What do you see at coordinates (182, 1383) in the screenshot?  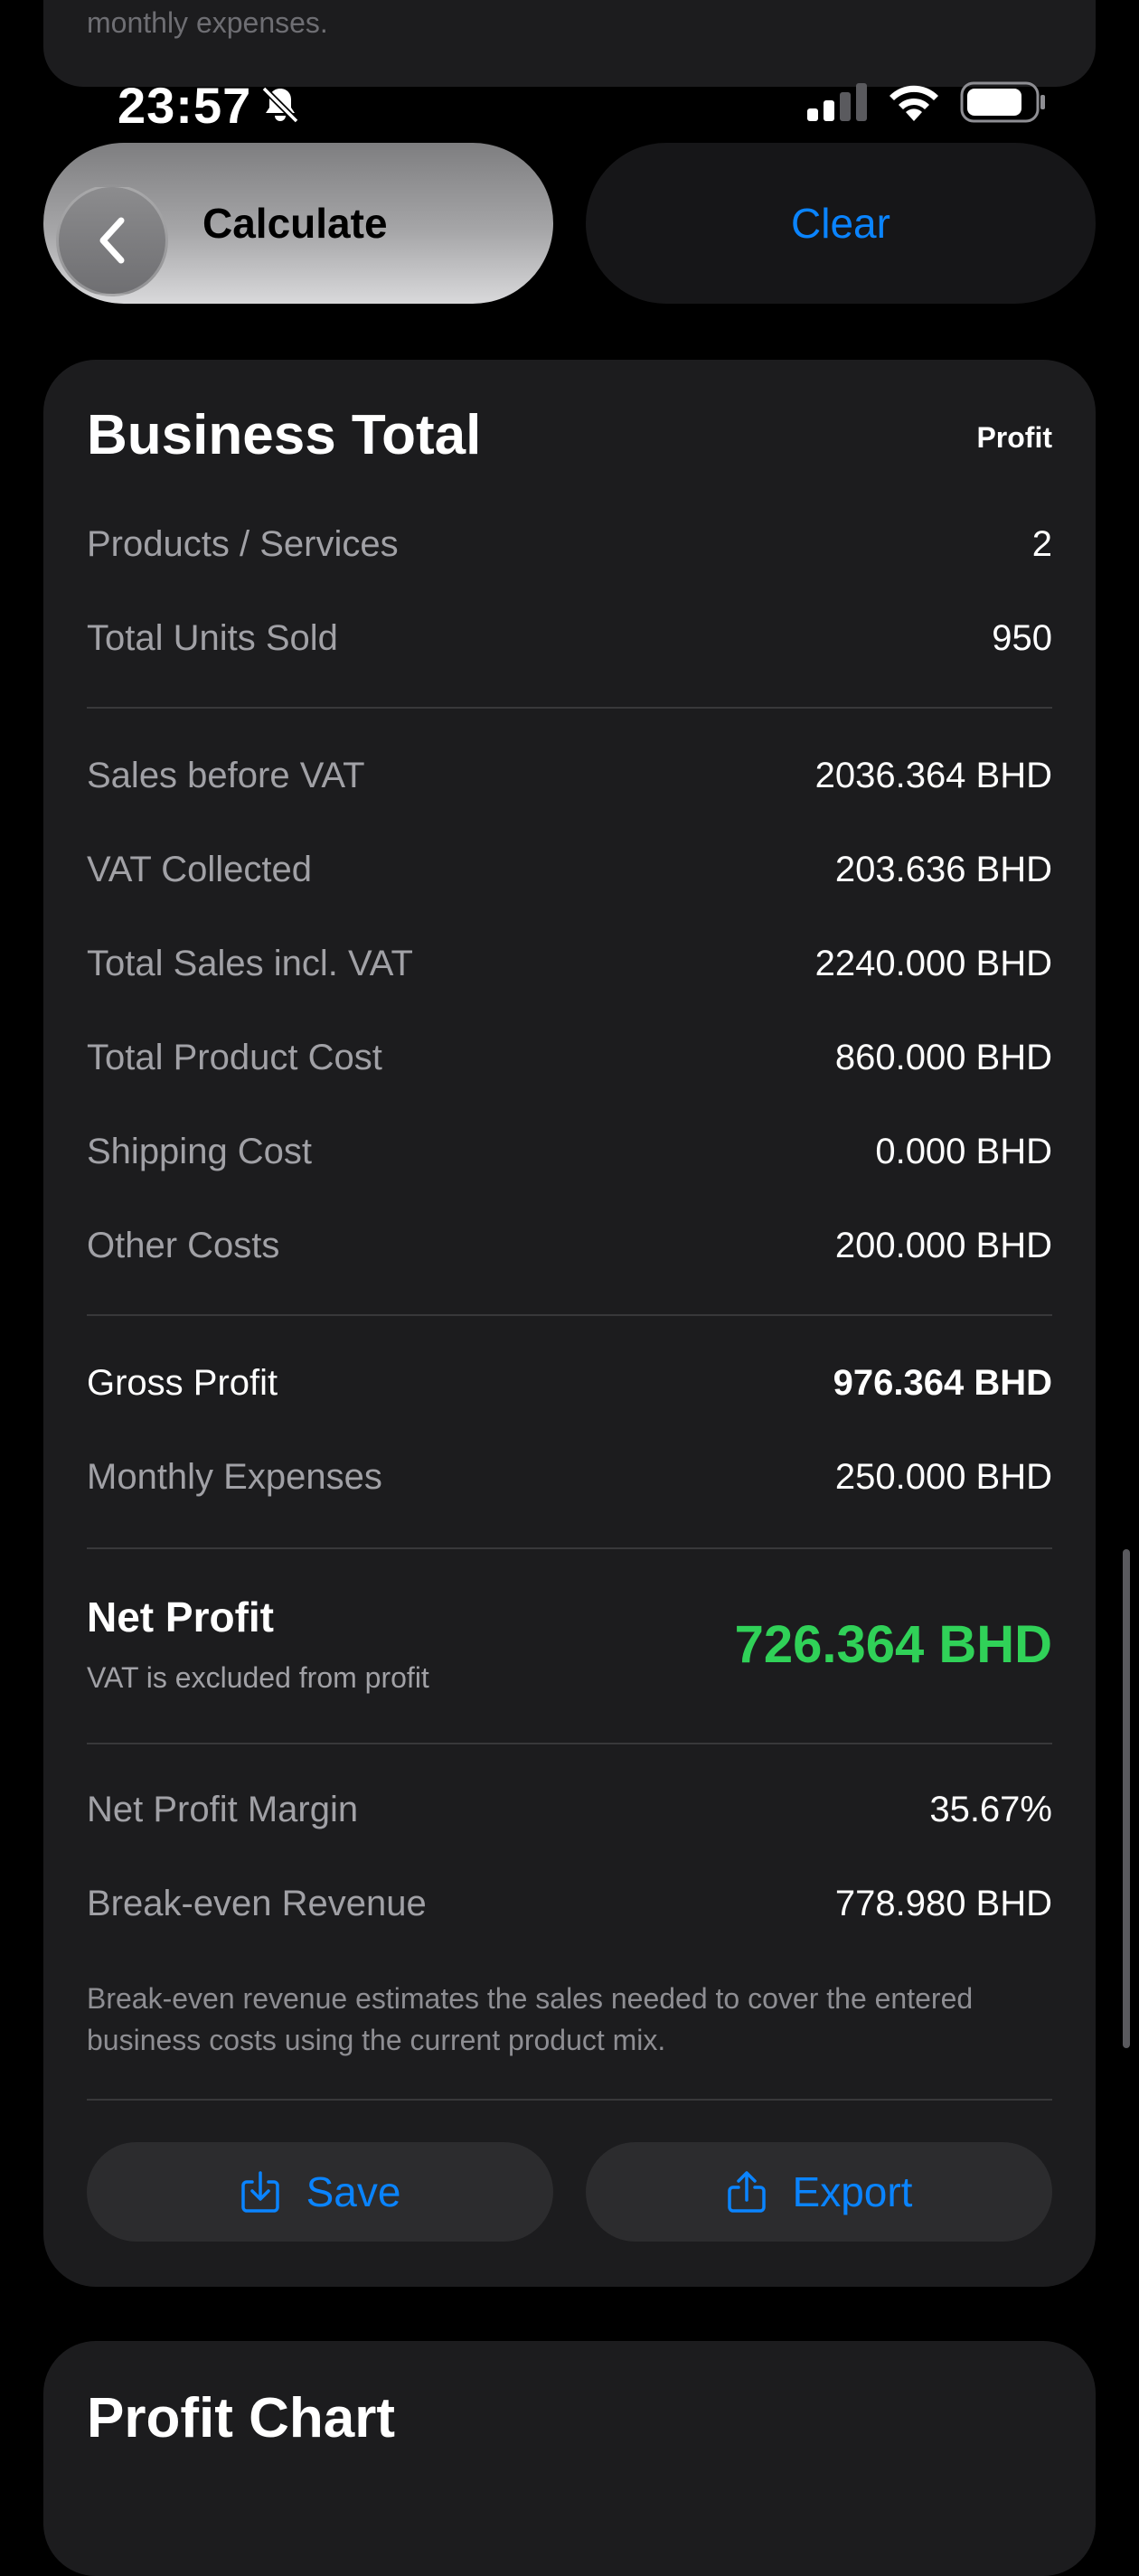 I see `row-label: Gross Profit` at bounding box center [182, 1383].